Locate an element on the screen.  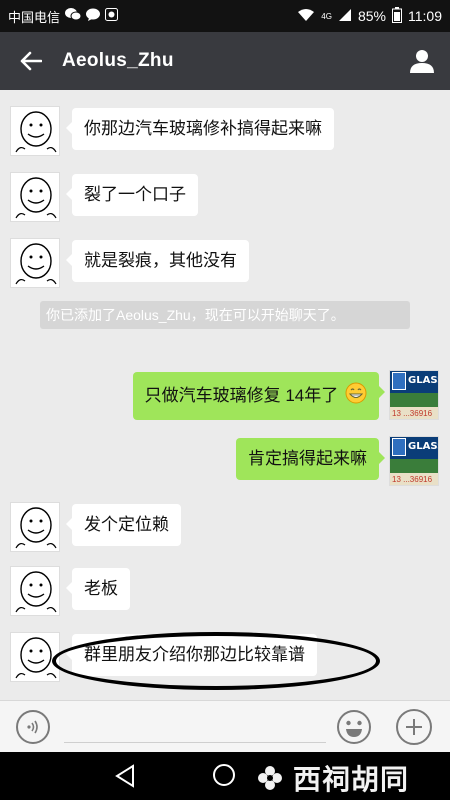
system-nav-bar: 西祠胡同 is located at coordinates (225, 776).